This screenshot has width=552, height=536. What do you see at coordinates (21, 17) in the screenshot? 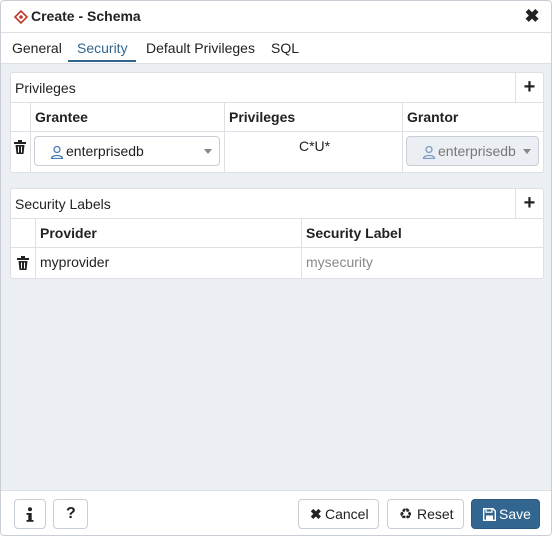
I see `schema-icon` at bounding box center [21, 17].